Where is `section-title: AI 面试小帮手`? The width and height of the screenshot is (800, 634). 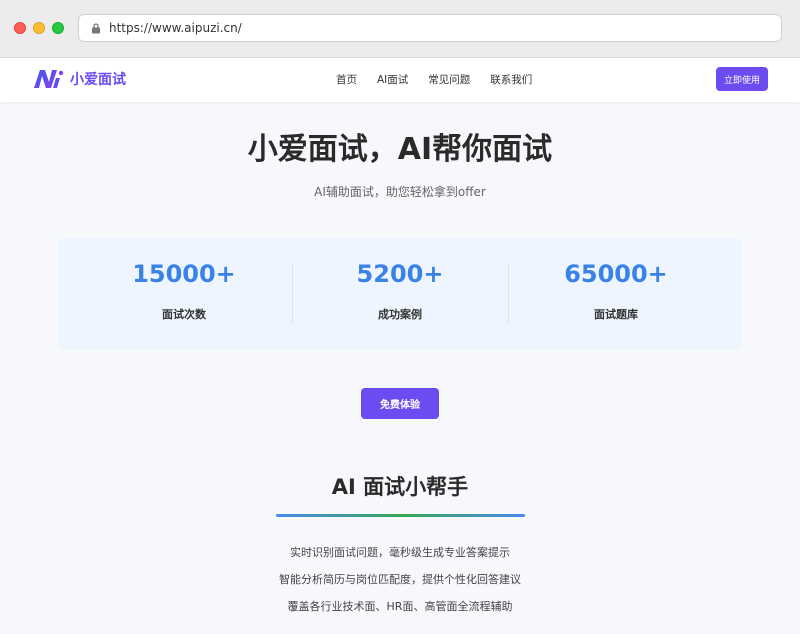 section-title: AI 面试小帮手 is located at coordinates (400, 487).